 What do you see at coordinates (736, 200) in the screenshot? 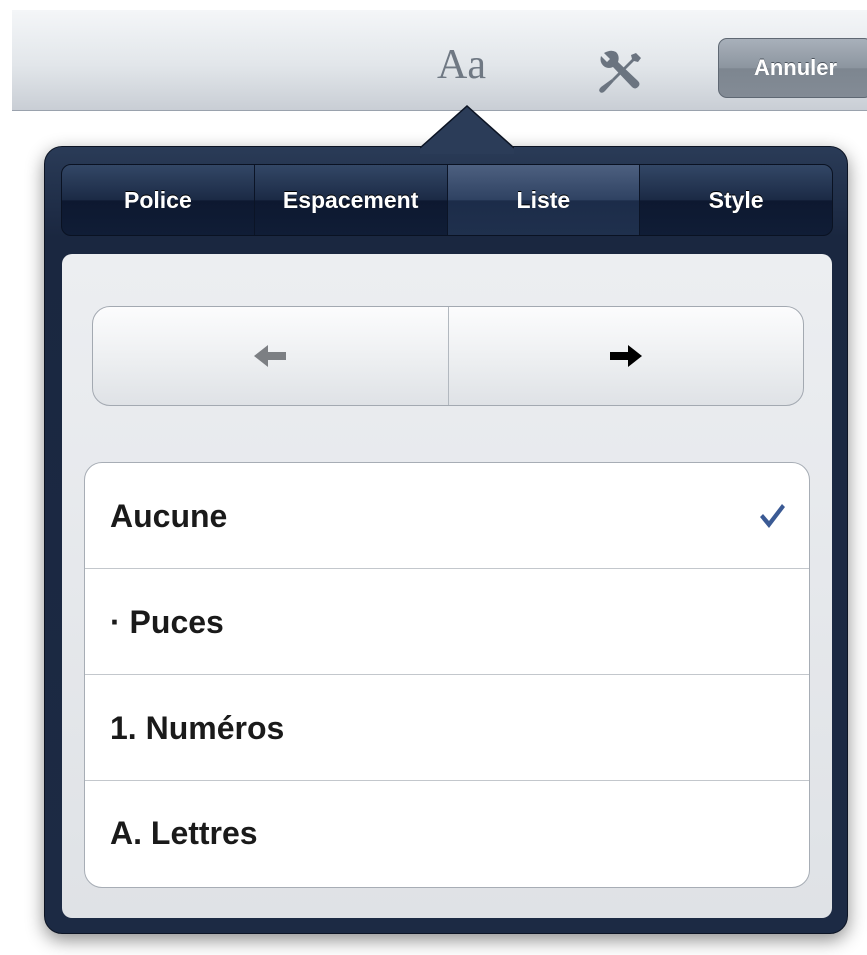
I see `tab-style: Style` at bounding box center [736, 200].